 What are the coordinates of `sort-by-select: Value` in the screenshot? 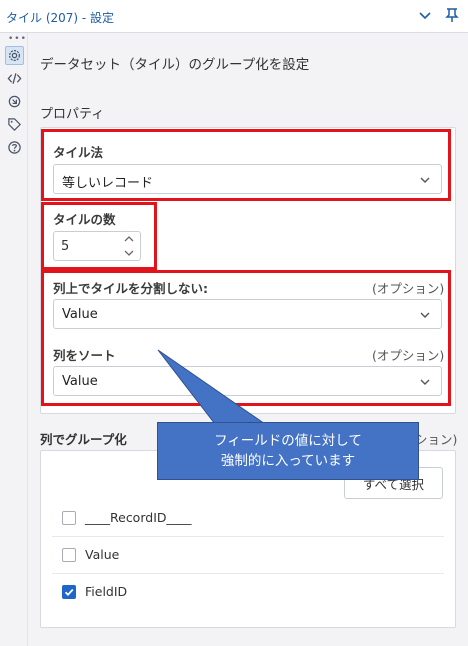 It's located at (247, 381).